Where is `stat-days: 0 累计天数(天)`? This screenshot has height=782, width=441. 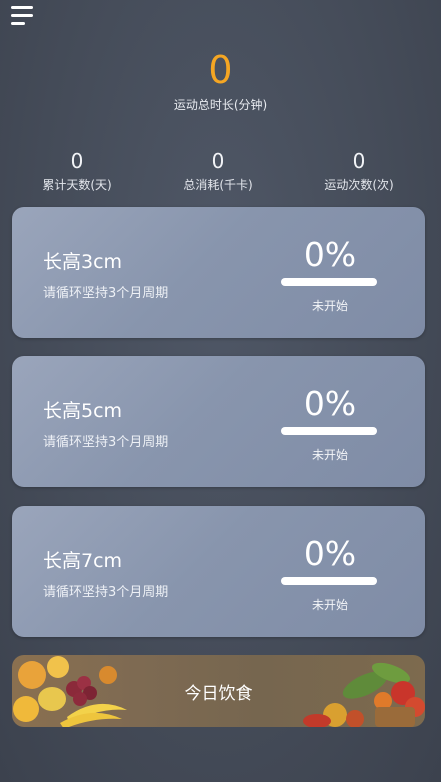 stat-days: 0 累计天数(天) is located at coordinates (77, 170).